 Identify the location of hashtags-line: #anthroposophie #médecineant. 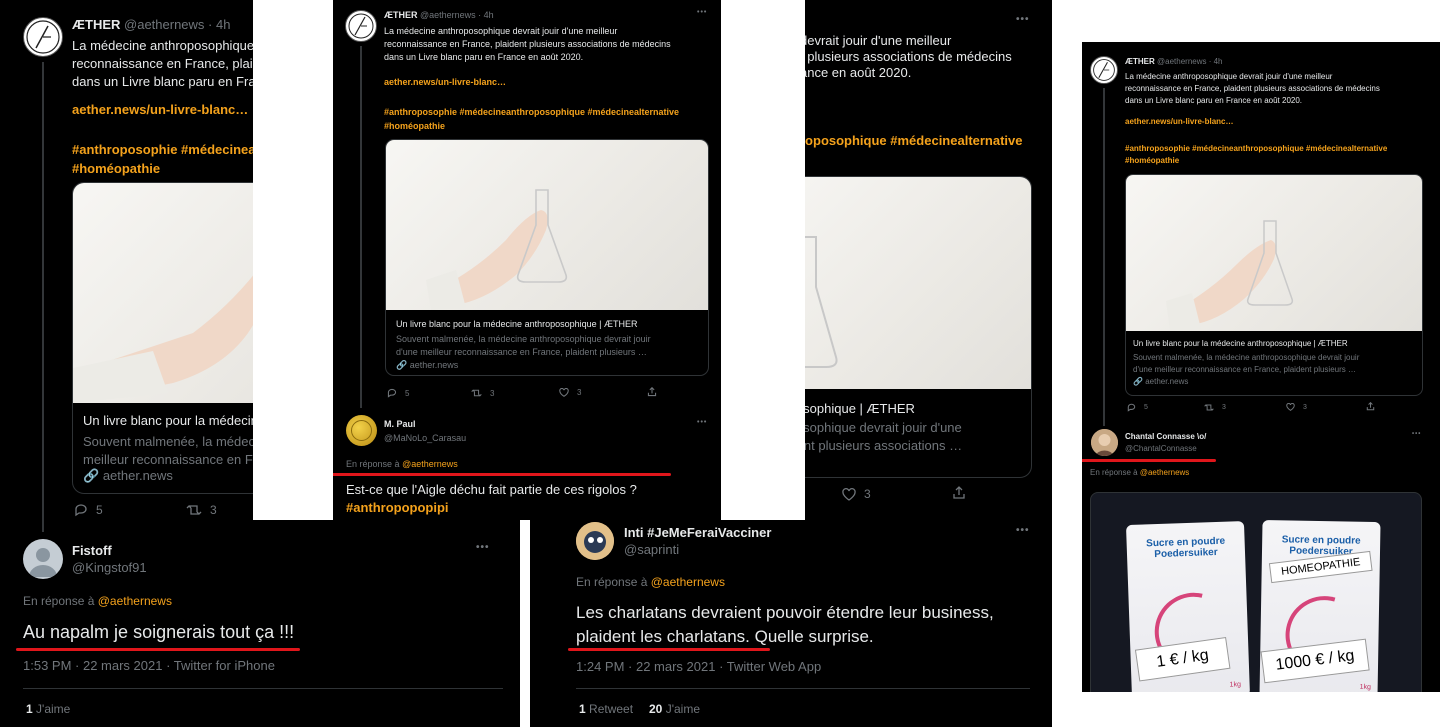
(170, 149).